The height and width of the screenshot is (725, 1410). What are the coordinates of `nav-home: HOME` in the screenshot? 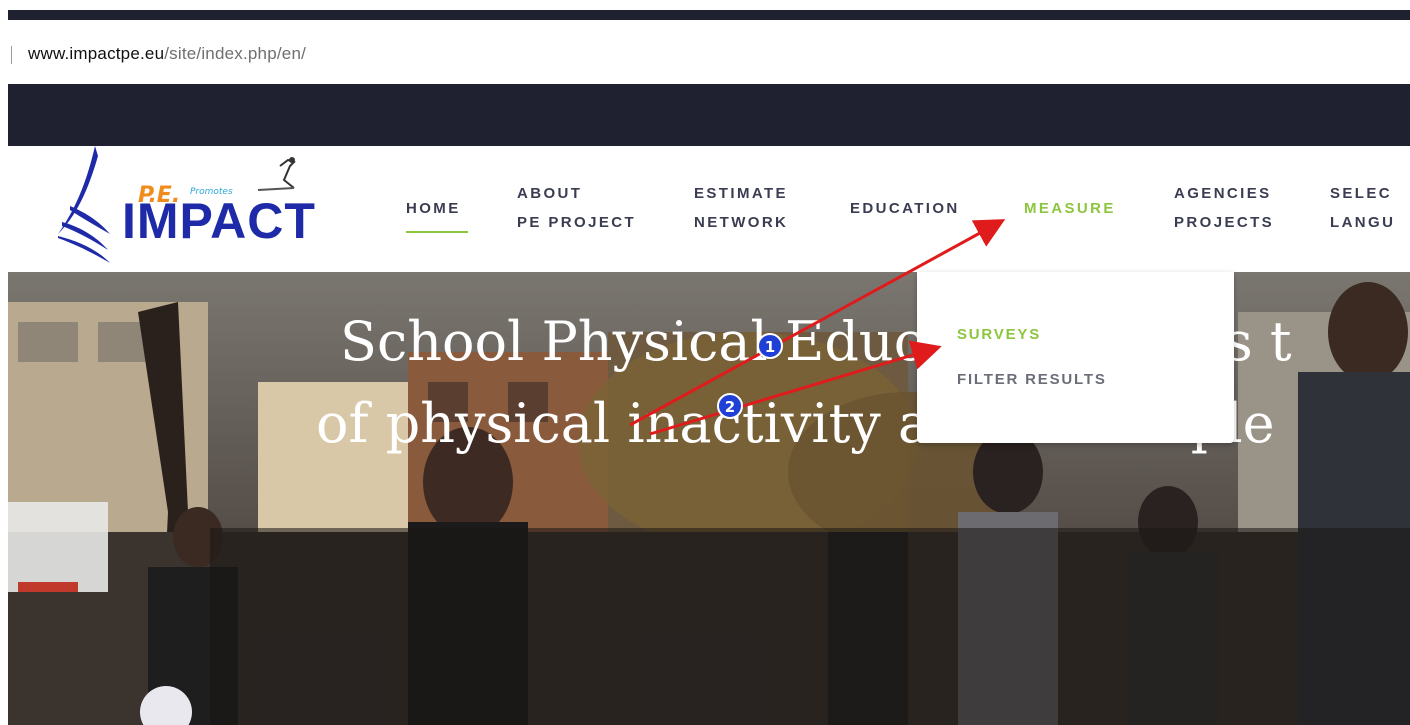 It's located at (433, 208).